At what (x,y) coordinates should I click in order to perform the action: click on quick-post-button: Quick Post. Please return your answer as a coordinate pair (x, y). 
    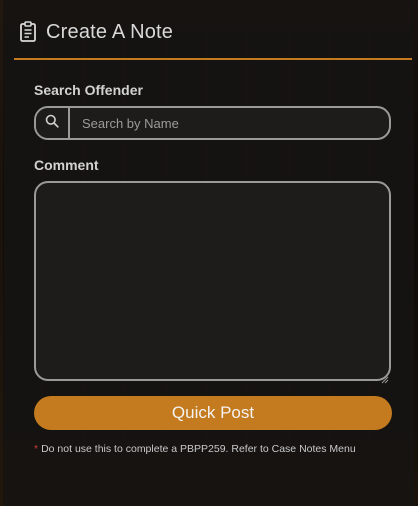
    Looking at the image, I should click on (213, 413).